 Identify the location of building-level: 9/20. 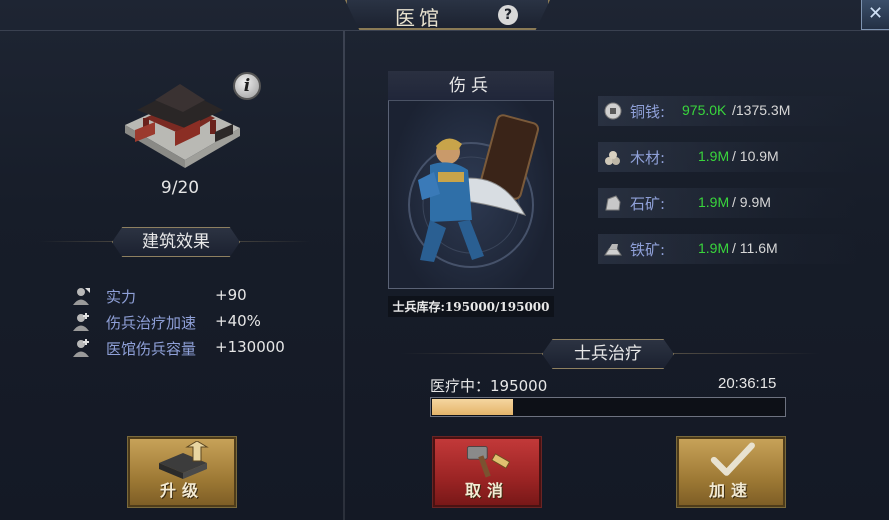
(180, 188).